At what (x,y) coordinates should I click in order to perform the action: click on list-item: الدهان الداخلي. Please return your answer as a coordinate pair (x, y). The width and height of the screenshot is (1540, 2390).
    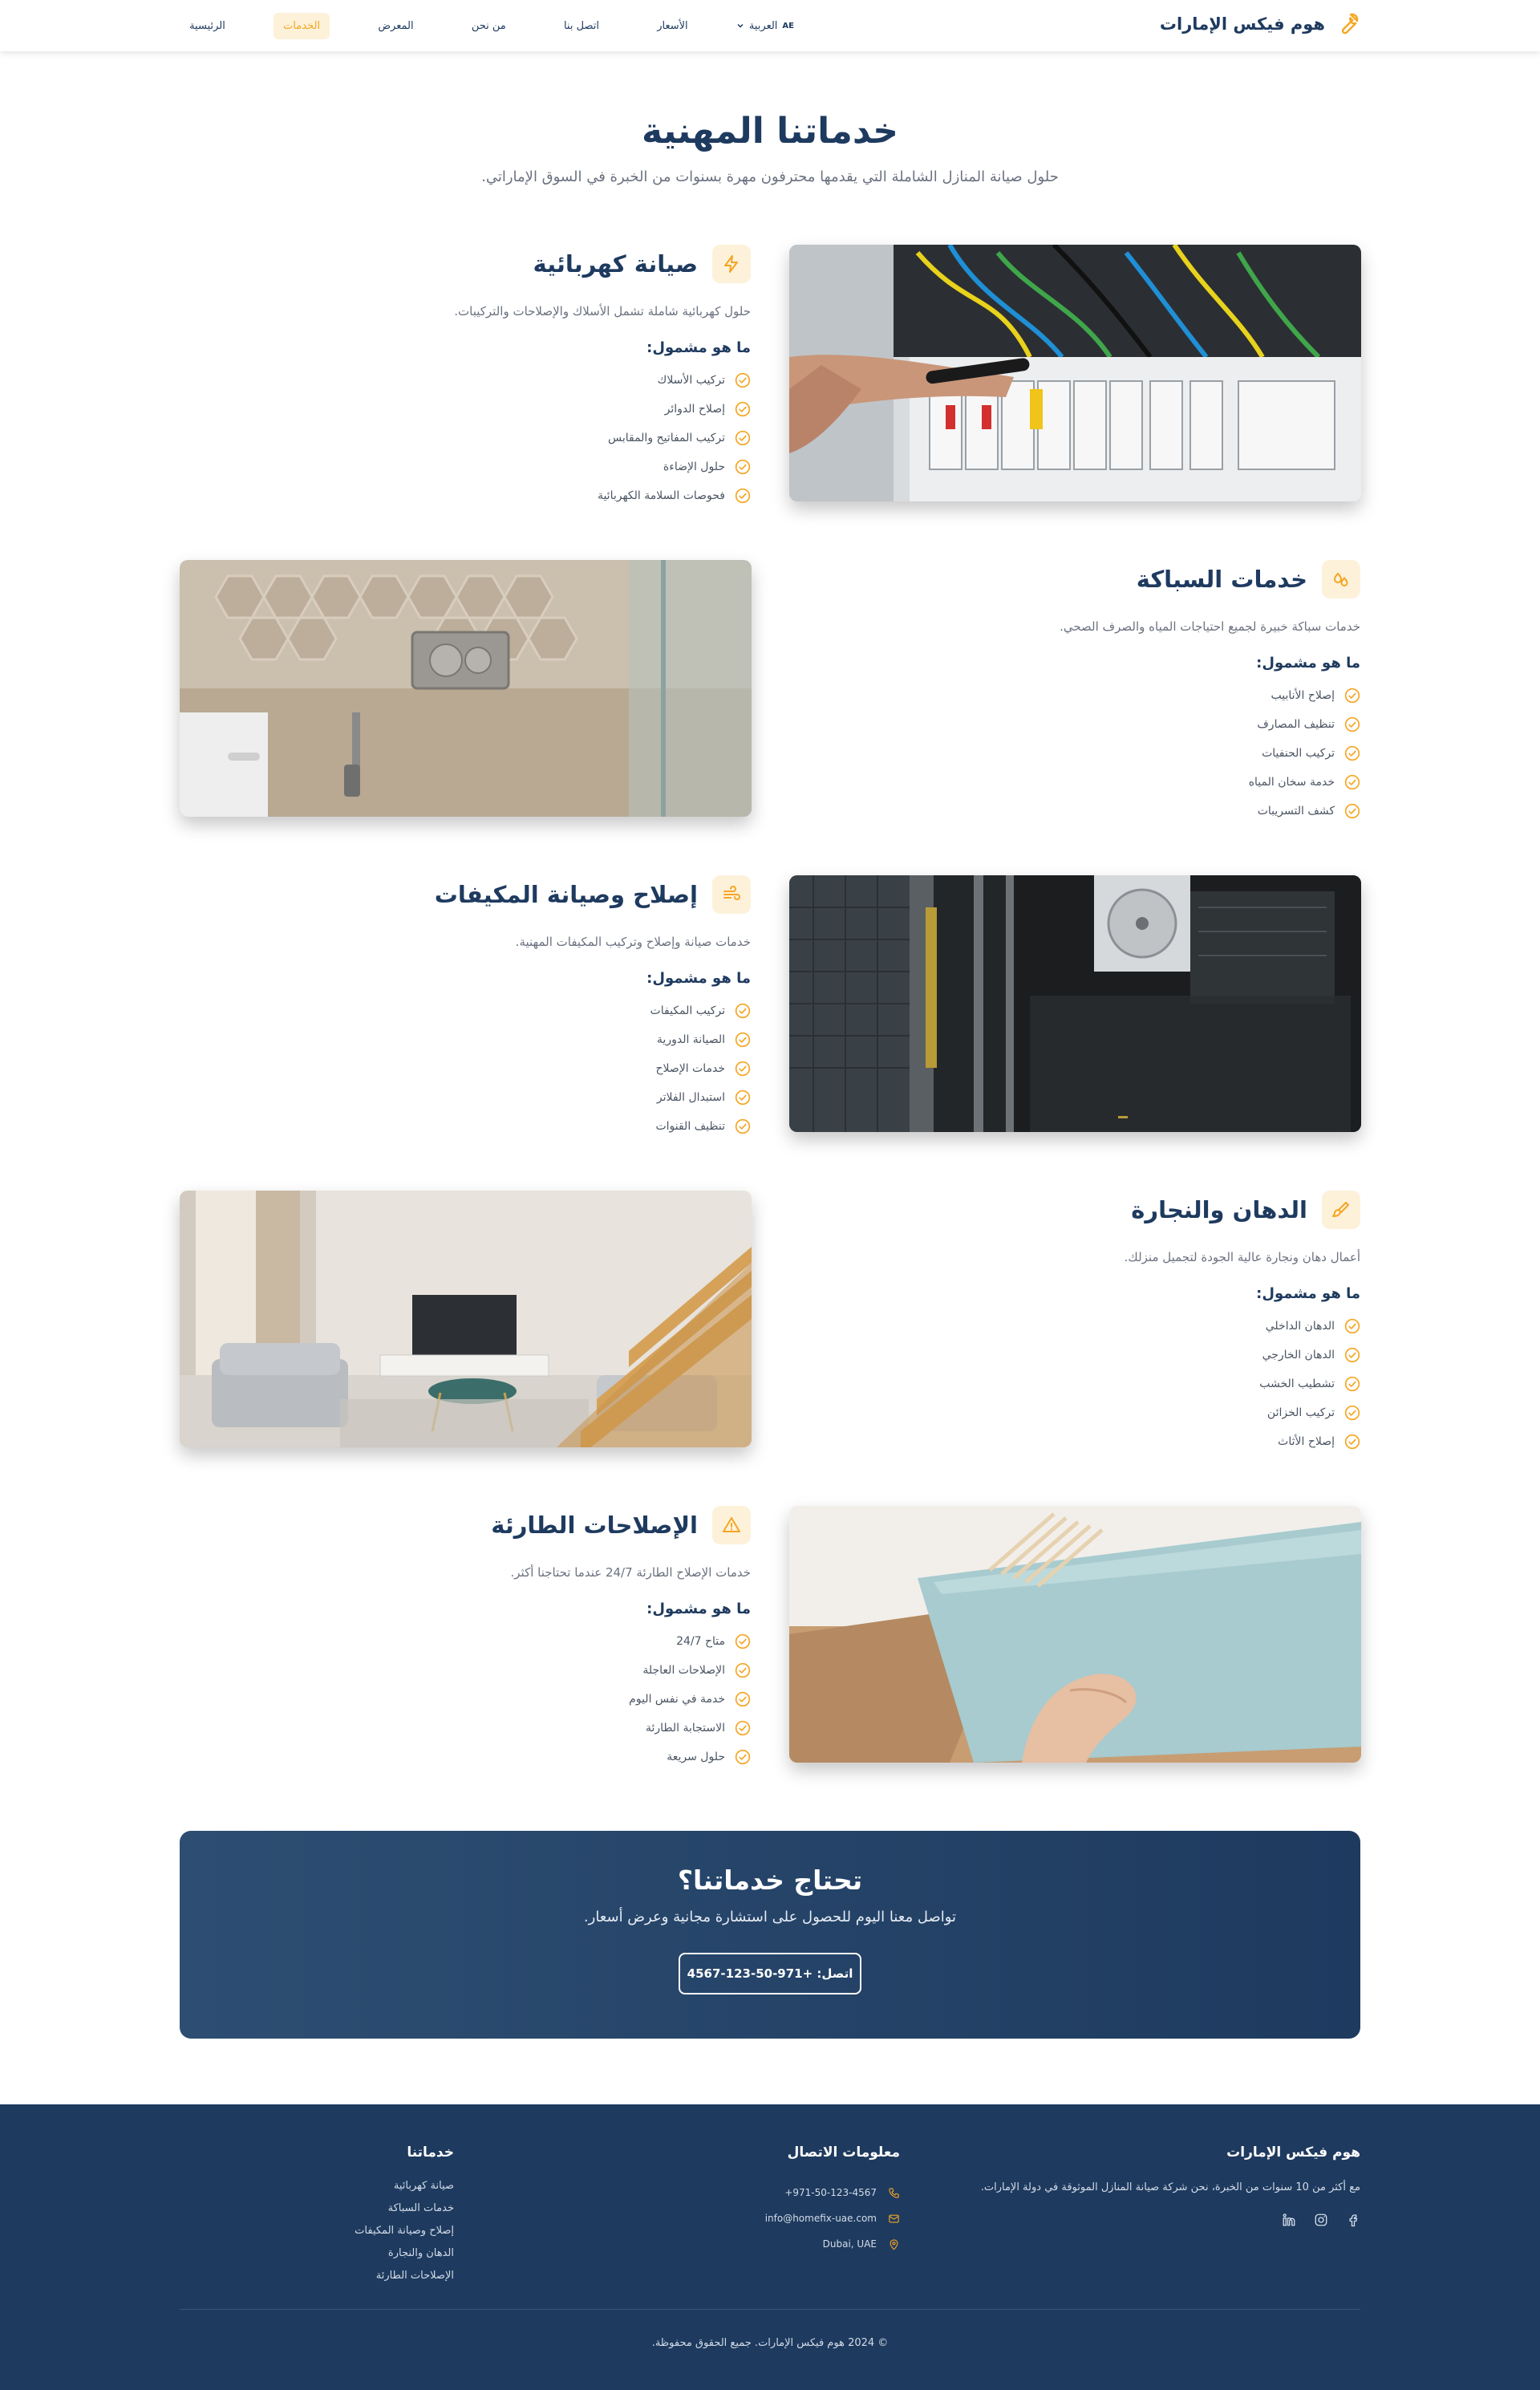
    Looking at the image, I should click on (1074, 1327).